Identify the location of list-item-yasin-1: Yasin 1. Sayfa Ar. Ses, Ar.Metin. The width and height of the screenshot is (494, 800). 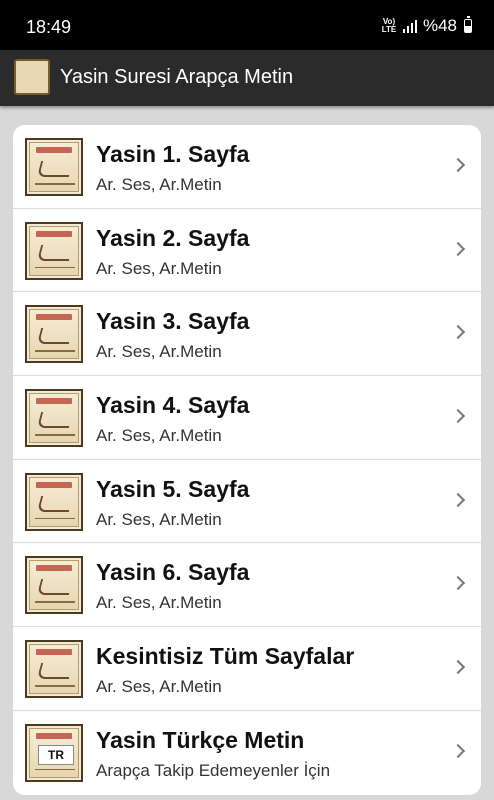
(247, 167).